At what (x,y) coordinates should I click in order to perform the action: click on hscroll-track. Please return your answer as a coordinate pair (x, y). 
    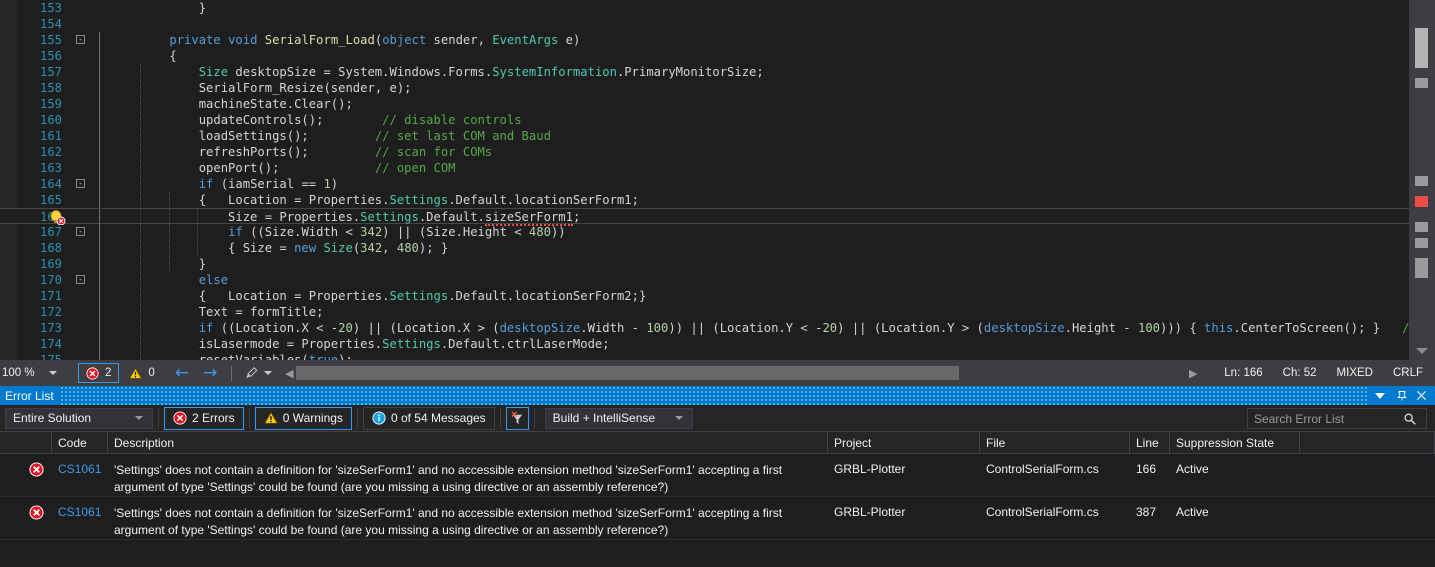
    Looking at the image, I should click on (741, 373).